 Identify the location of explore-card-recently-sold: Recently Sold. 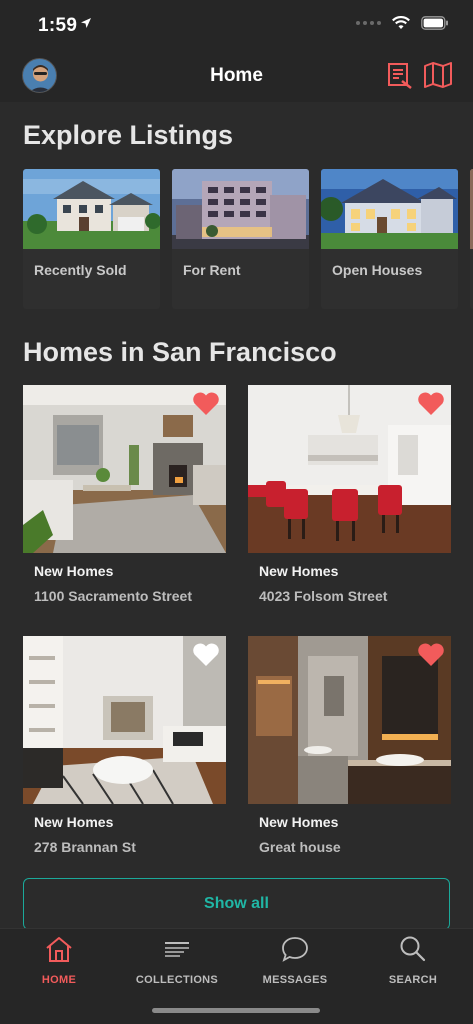
(91, 239).